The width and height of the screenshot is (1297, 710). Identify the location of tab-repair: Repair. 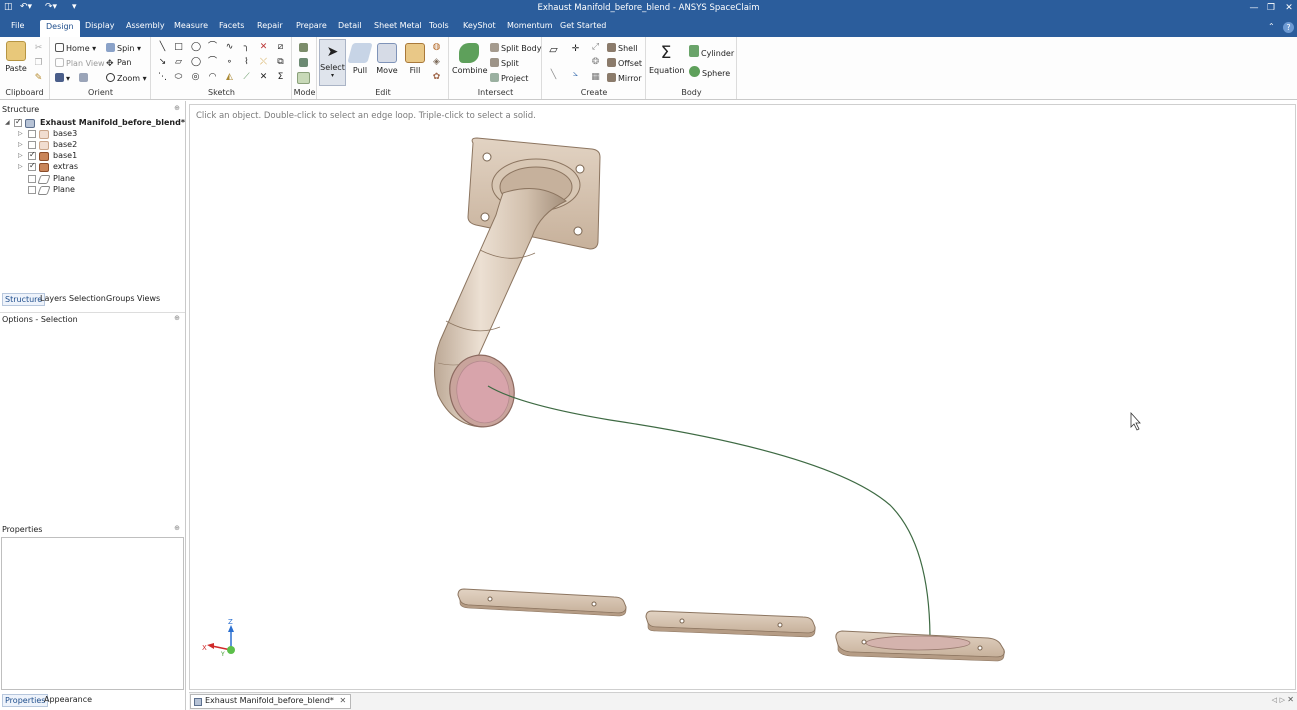
(270, 25).